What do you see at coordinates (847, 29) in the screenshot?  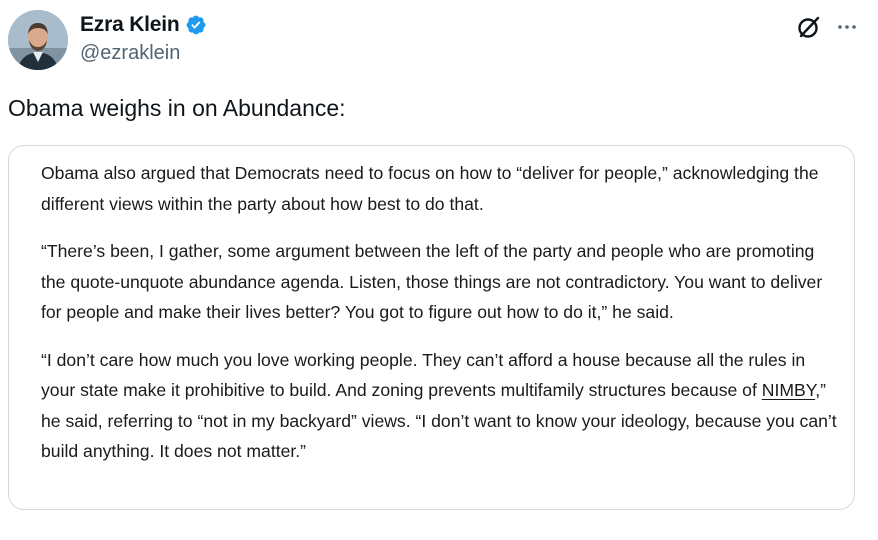 I see `more-horizontal-icon` at bounding box center [847, 29].